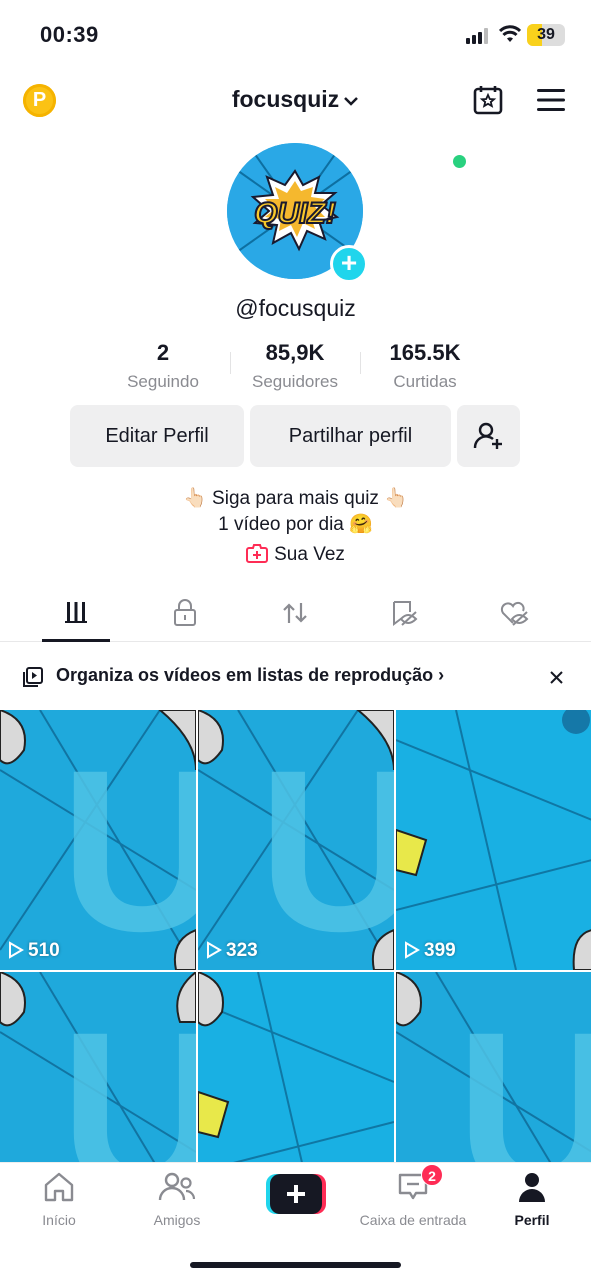 This screenshot has height=1280, width=591. What do you see at coordinates (295, 308) in the screenshot?
I see `profile-handle: @focusquiz` at bounding box center [295, 308].